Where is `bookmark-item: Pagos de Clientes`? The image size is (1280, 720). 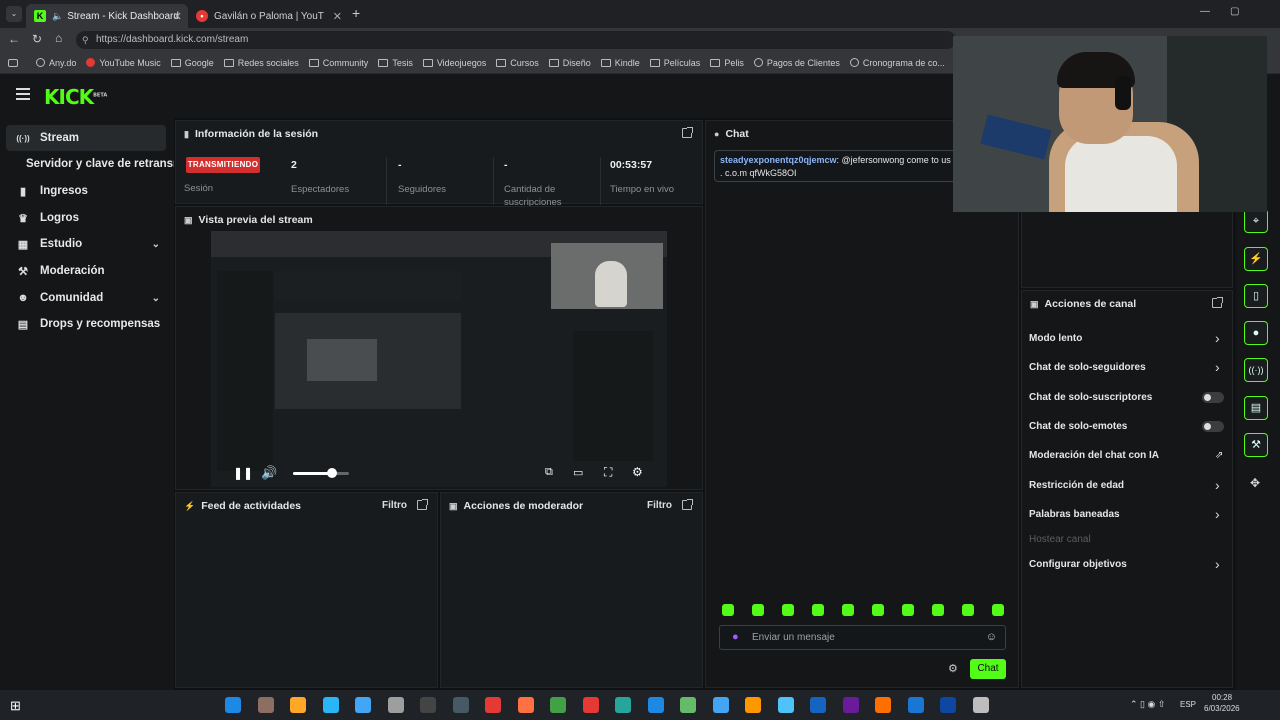 bookmark-item: Pagos de Clientes is located at coordinates (796, 63).